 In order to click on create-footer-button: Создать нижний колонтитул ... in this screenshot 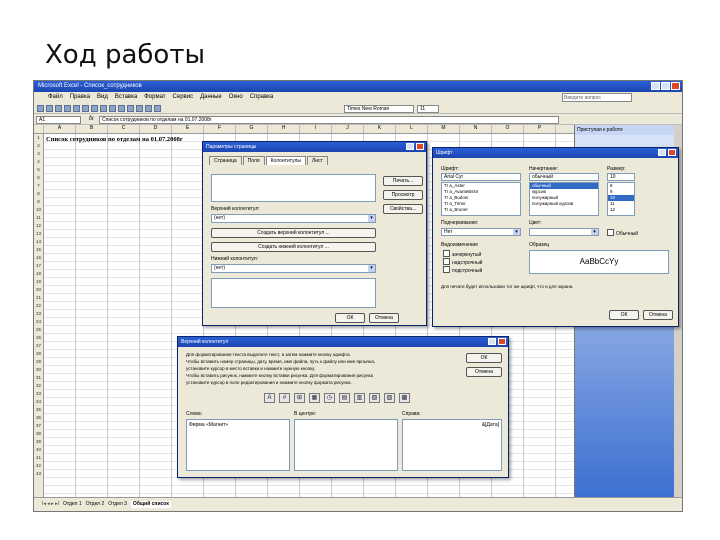, I will do `click(293, 247)`.